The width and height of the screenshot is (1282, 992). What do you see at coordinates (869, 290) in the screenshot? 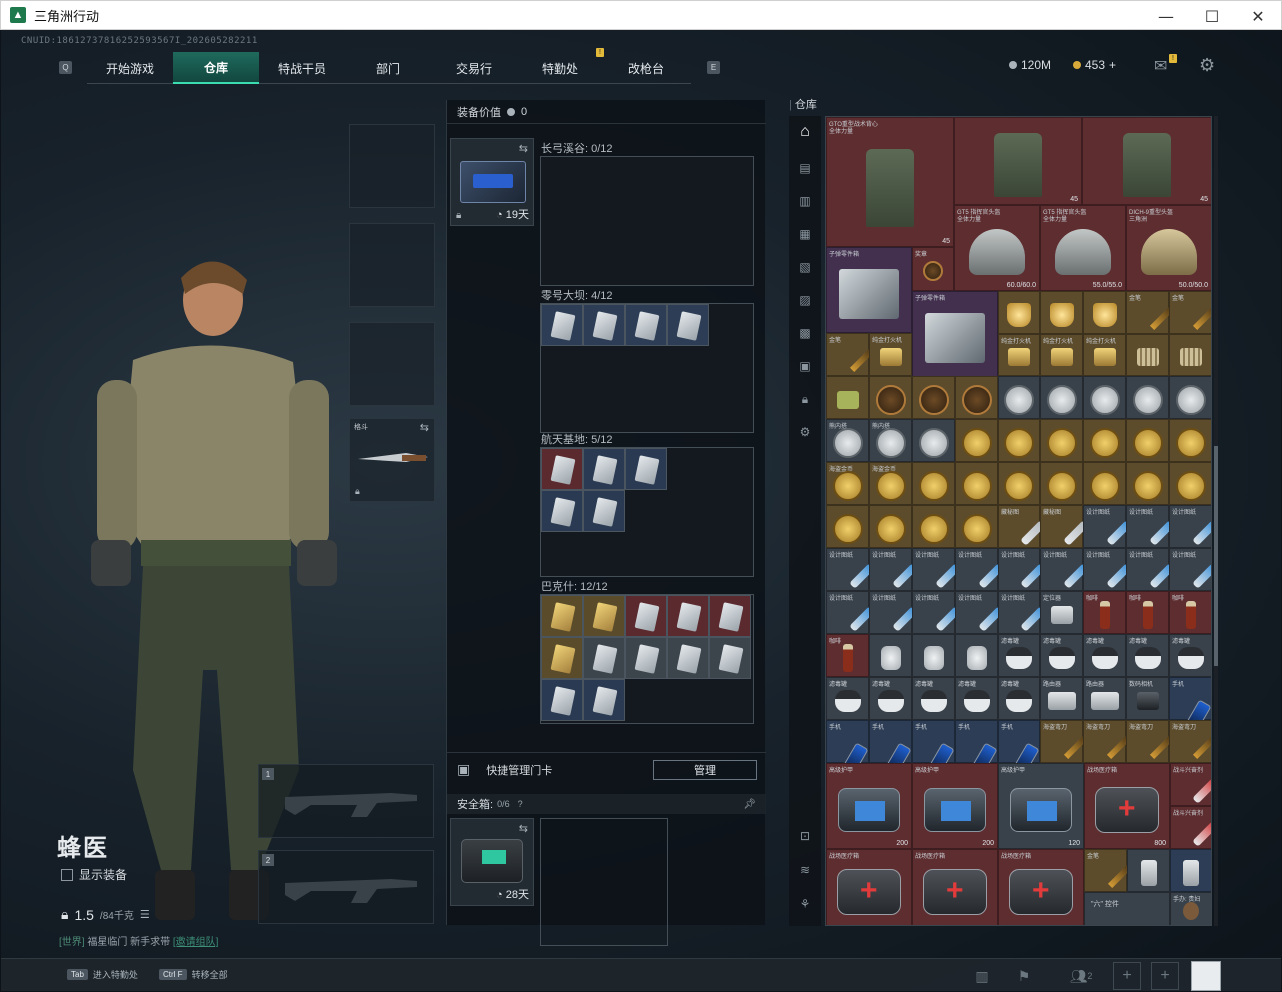
I see `toolbox-item: 子弹零件箱` at bounding box center [869, 290].